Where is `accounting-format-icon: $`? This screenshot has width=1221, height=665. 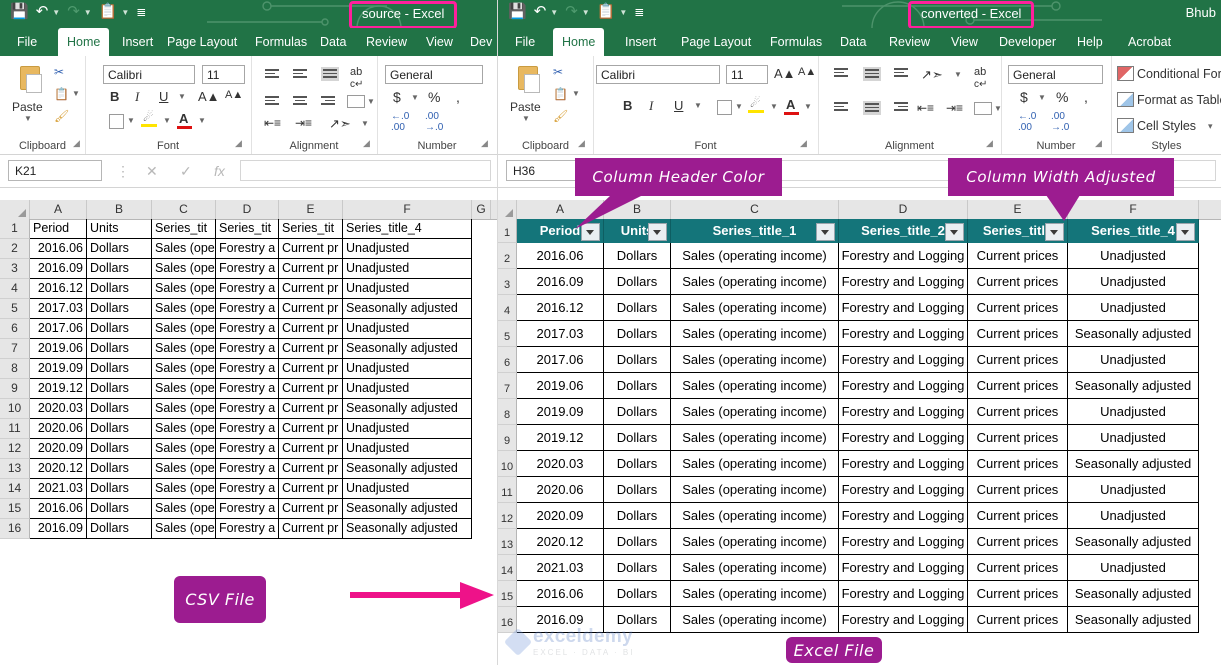 accounting-format-icon: $ is located at coordinates (1024, 97).